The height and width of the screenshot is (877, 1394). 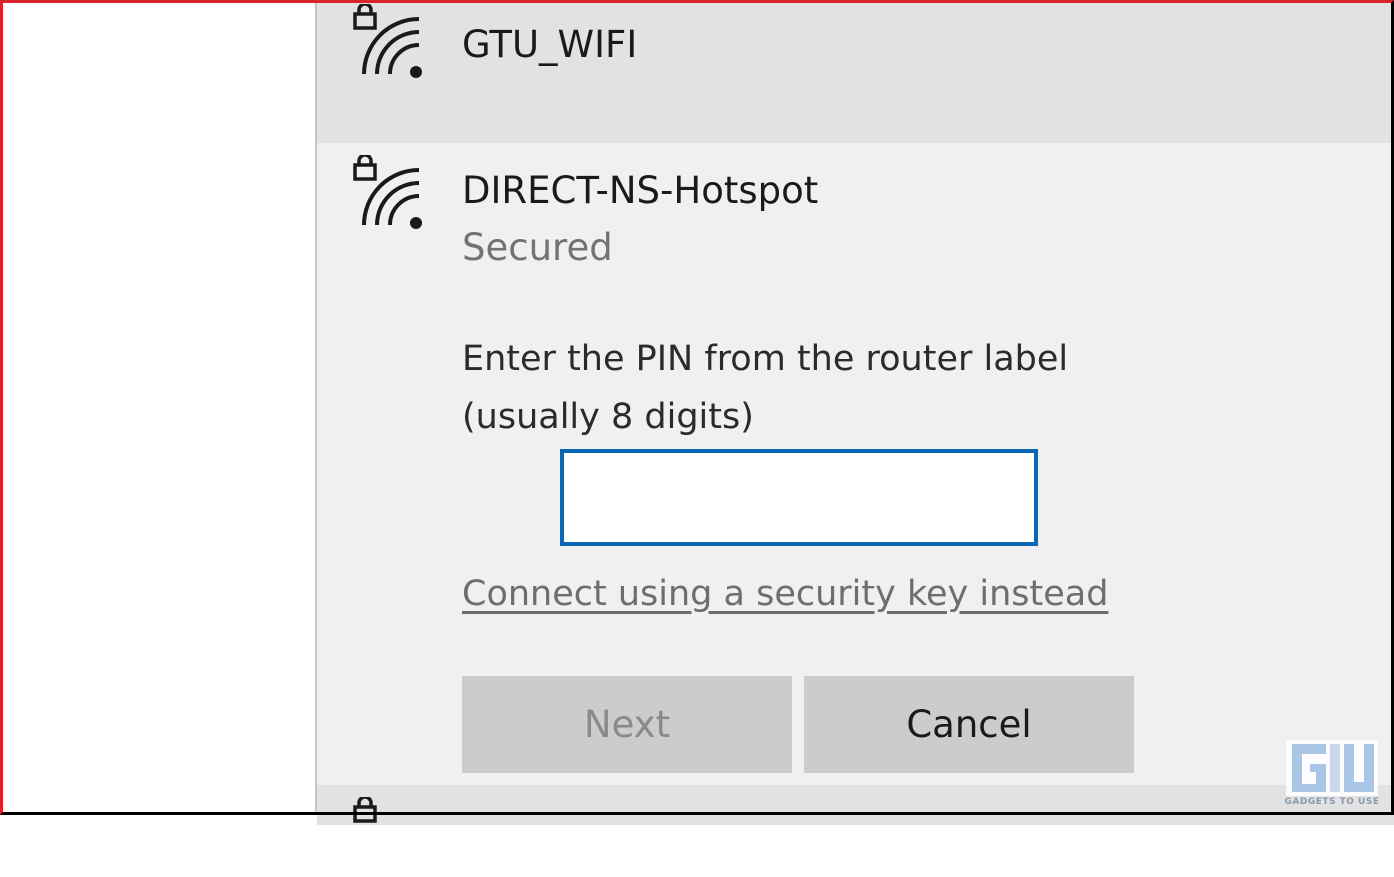 What do you see at coordinates (855, 805) in the screenshot?
I see `network-item-partial` at bounding box center [855, 805].